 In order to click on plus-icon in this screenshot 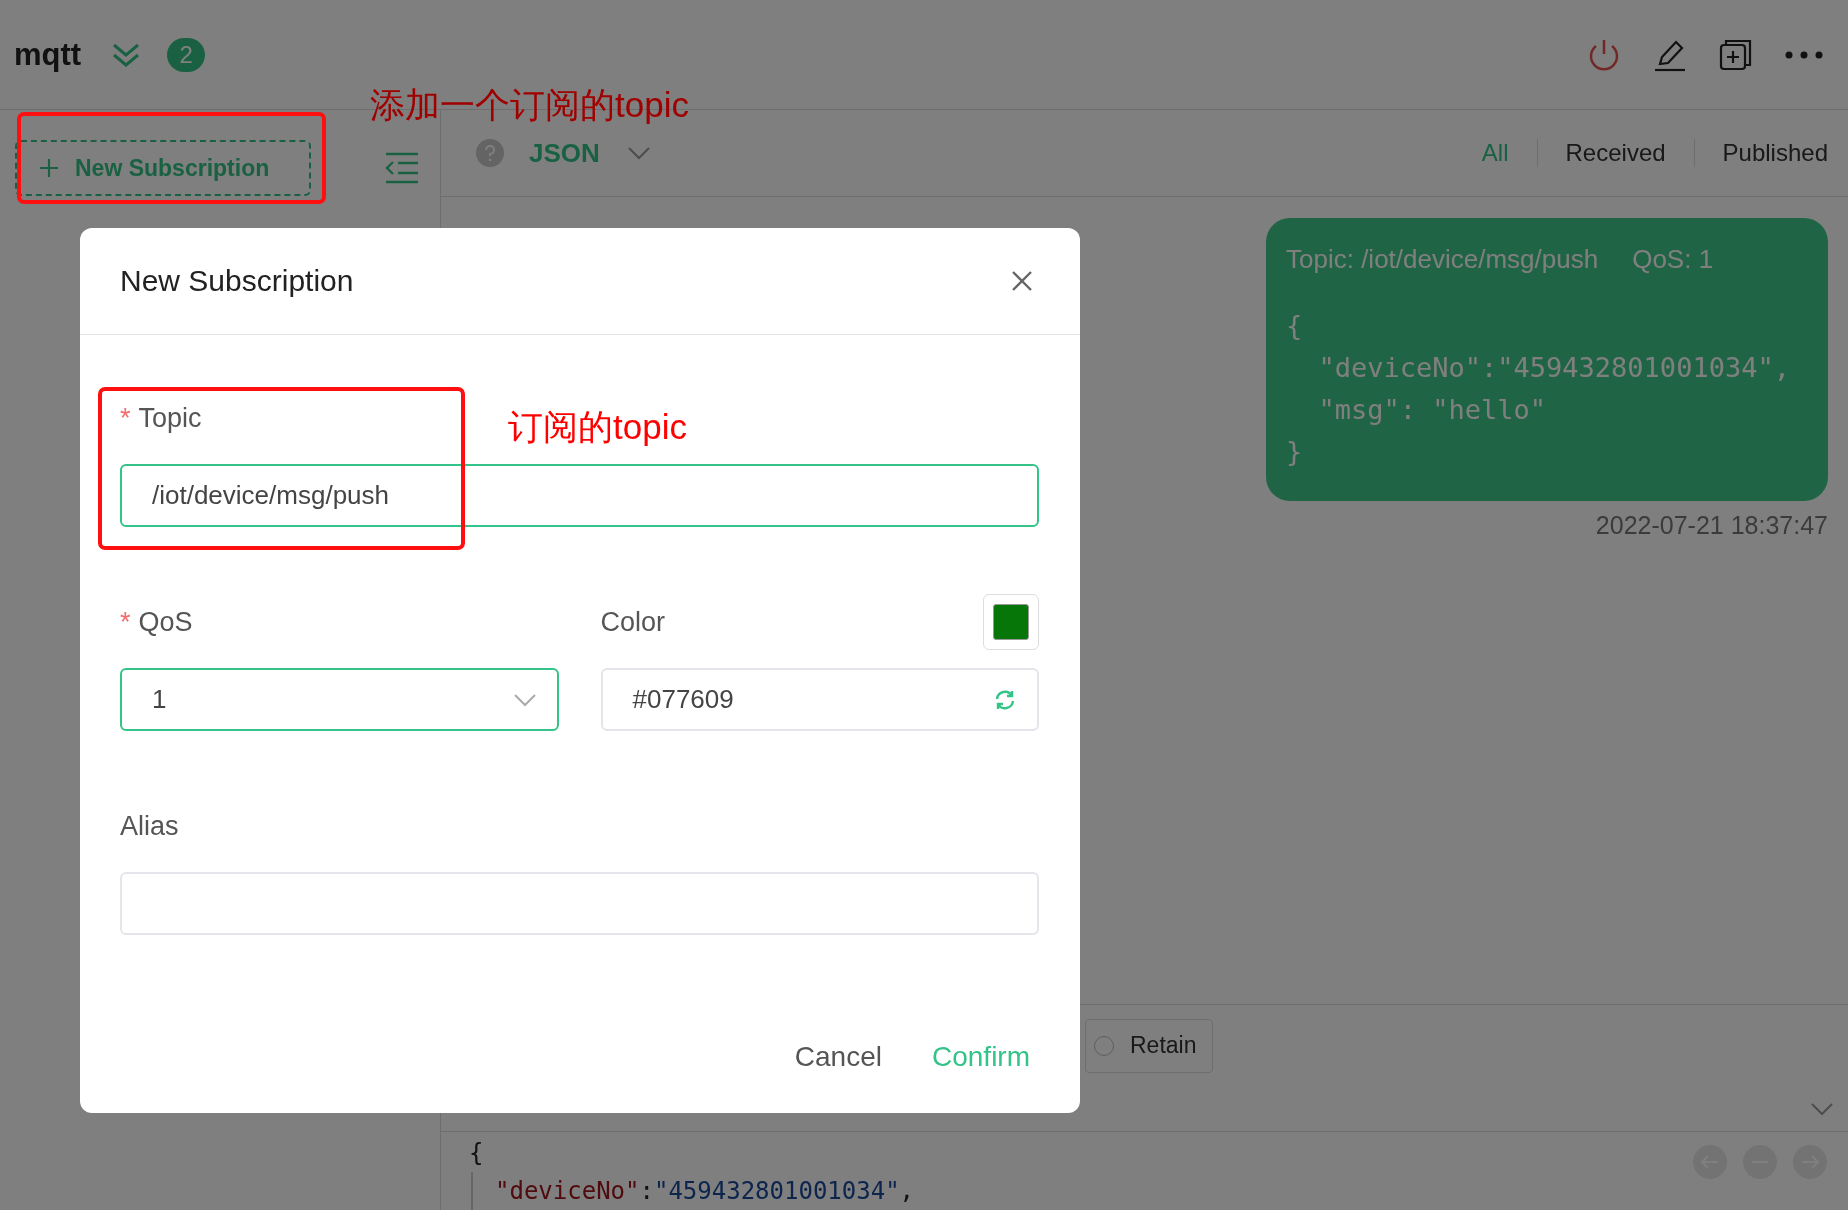, I will do `click(49, 168)`.